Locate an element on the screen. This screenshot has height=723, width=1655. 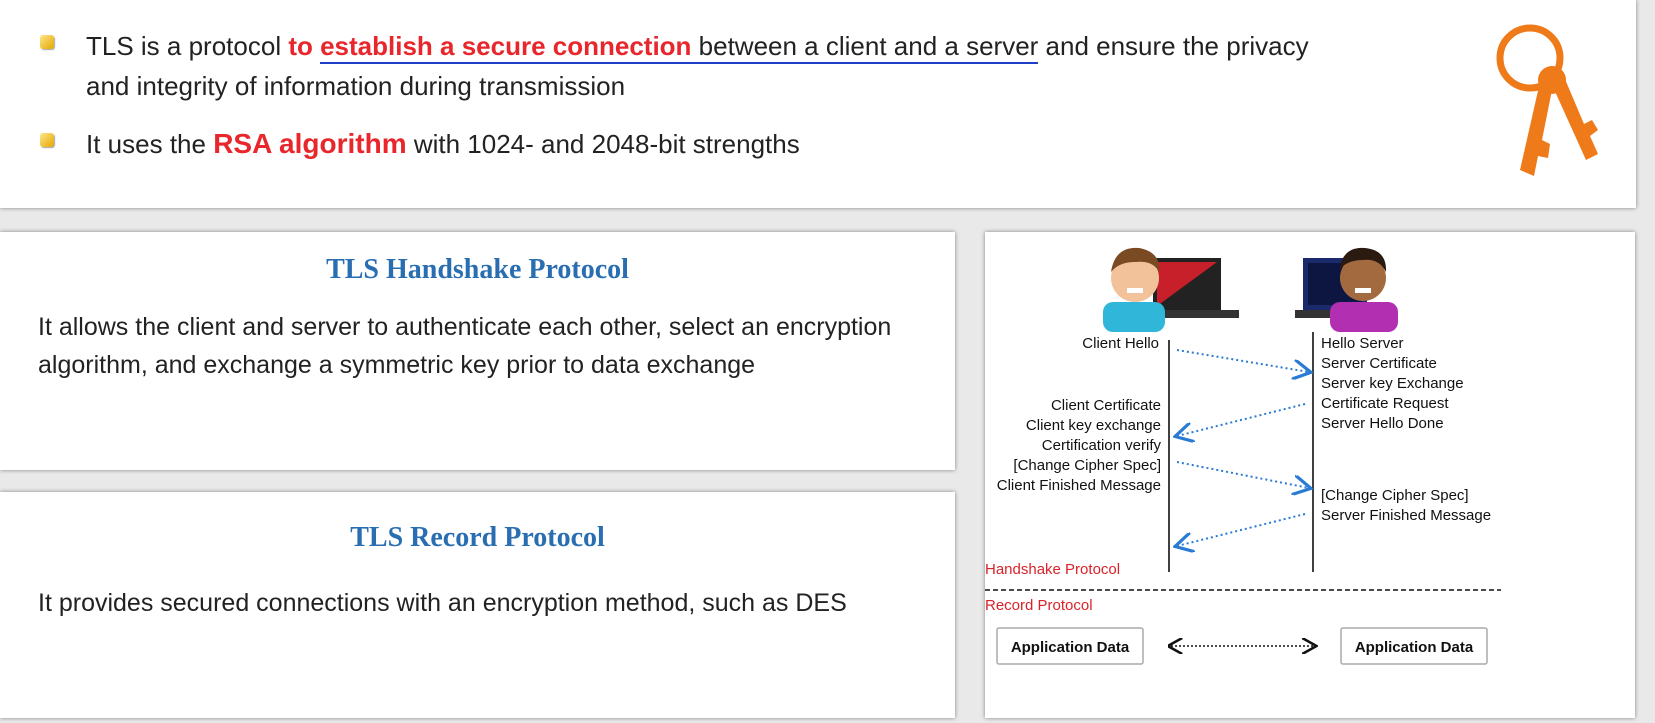
server-msg-1: Hello Server is located at coordinates (1362, 343).